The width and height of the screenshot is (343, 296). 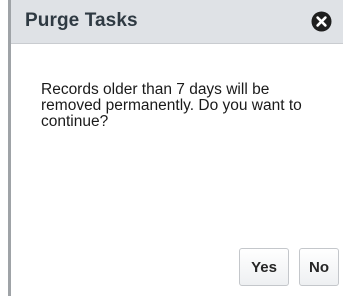 I want to click on dialog-header: Purge Tasks, so click(x=177, y=22).